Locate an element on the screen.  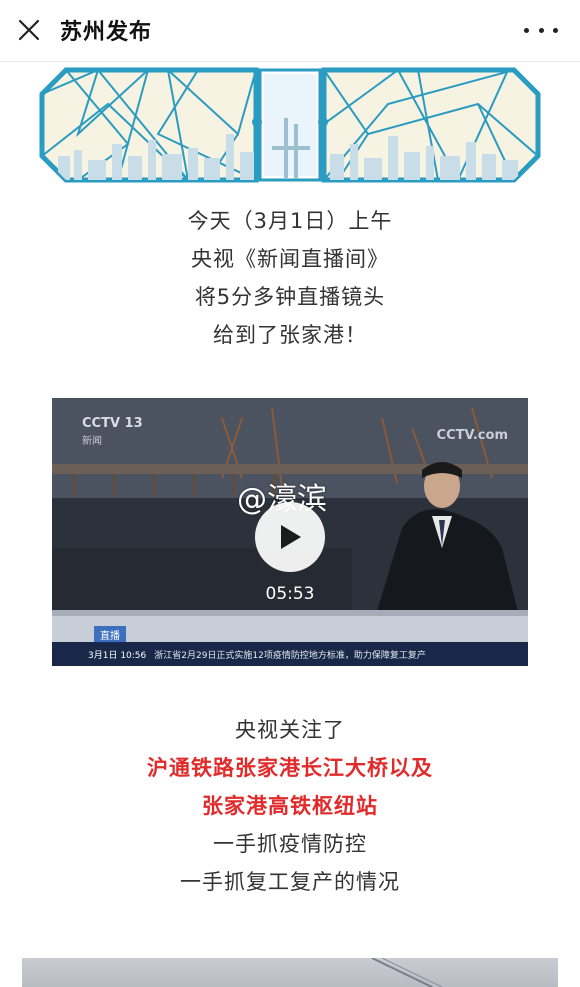
ticker-text: 浙江省2月29日正式实施12项疫情防控地方标准，助力保障复工复产 is located at coordinates (290, 655).